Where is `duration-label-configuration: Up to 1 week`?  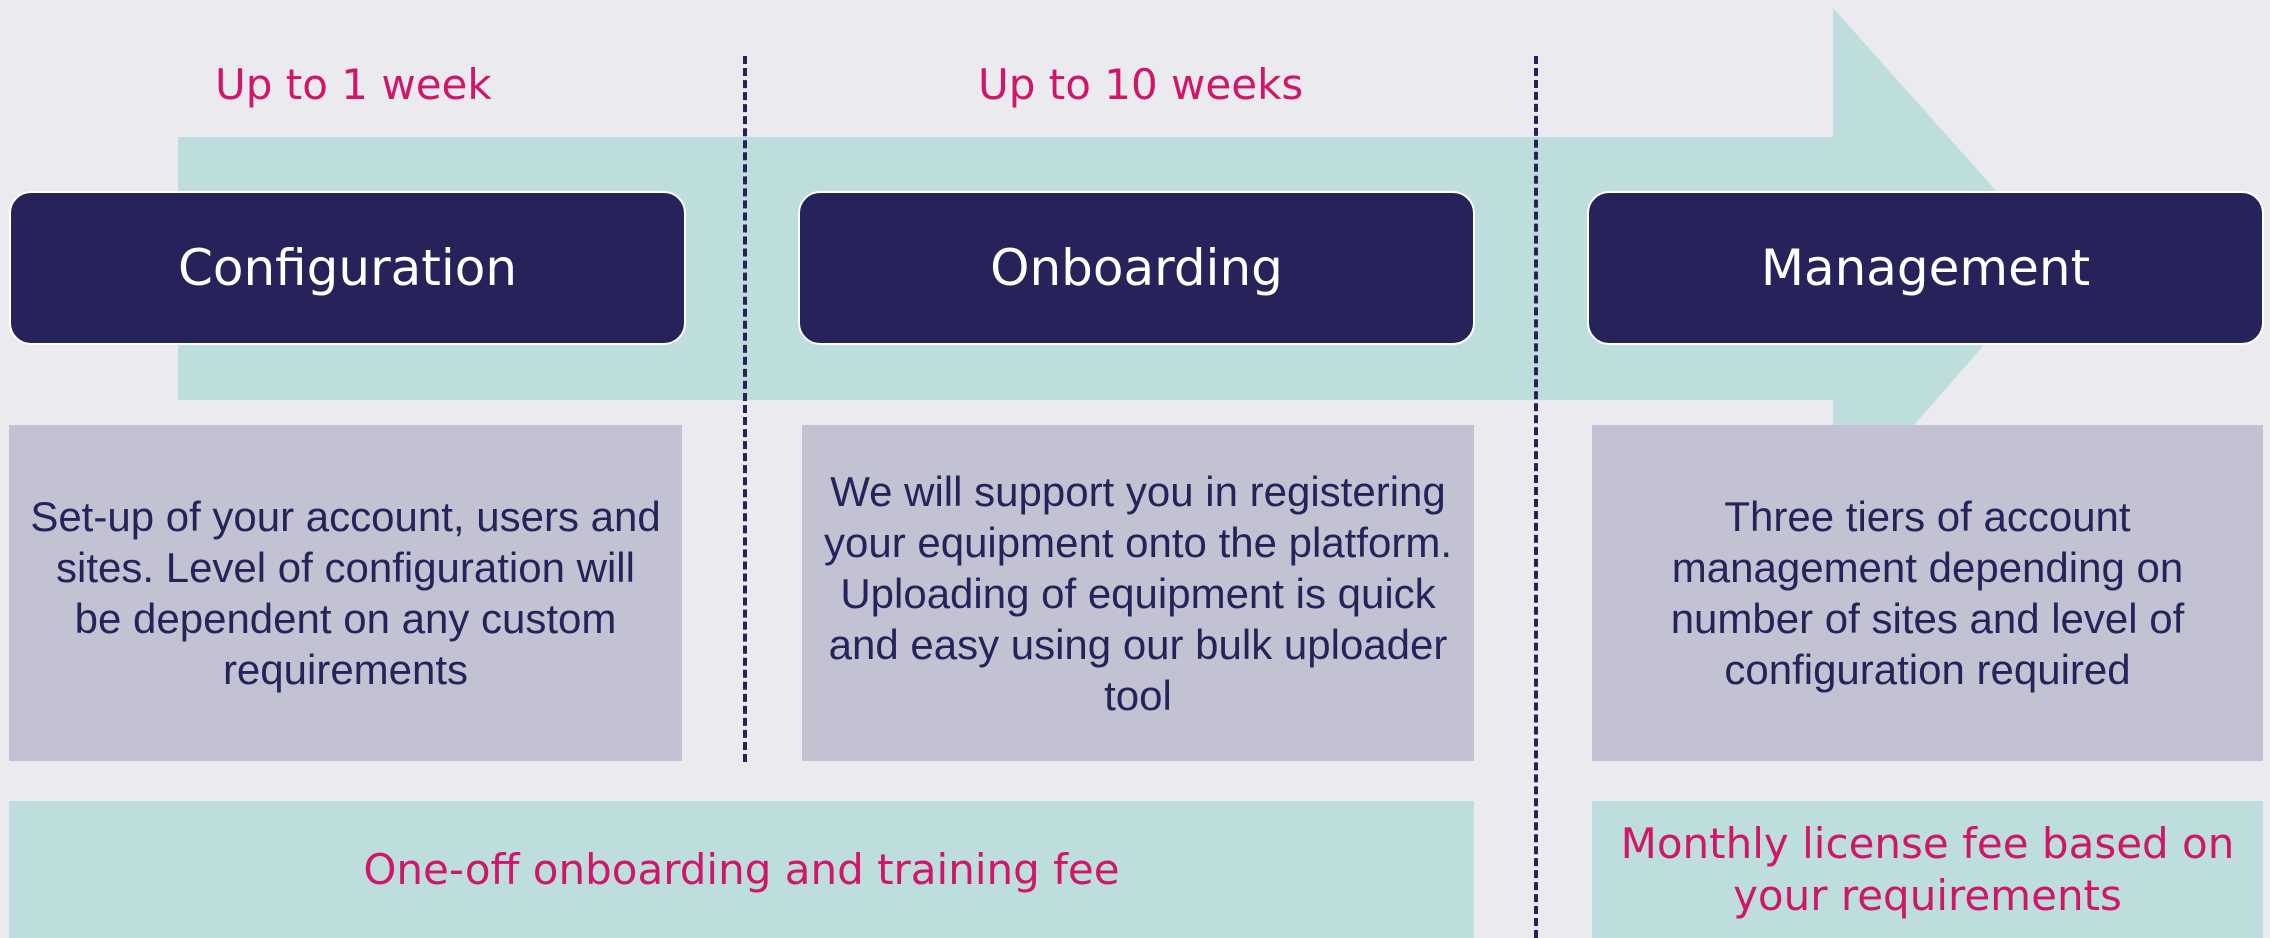 duration-label-configuration: Up to 1 week is located at coordinates (353, 84).